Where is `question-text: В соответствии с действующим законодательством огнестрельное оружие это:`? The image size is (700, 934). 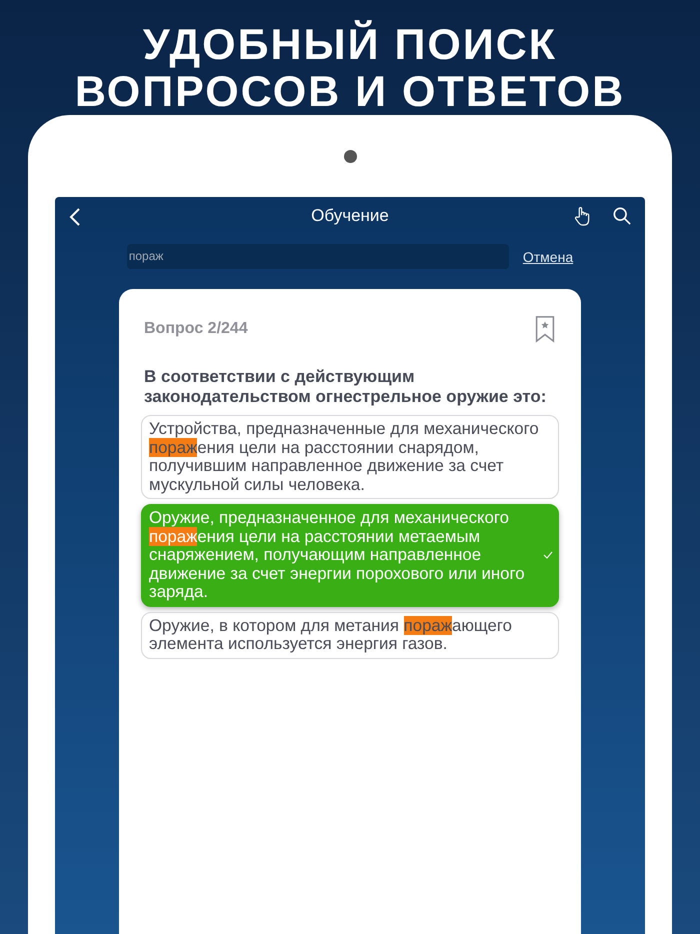
question-text: В соответствии с действующим законодательством огнестрельное оружие это: is located at coordinates (346, 387).